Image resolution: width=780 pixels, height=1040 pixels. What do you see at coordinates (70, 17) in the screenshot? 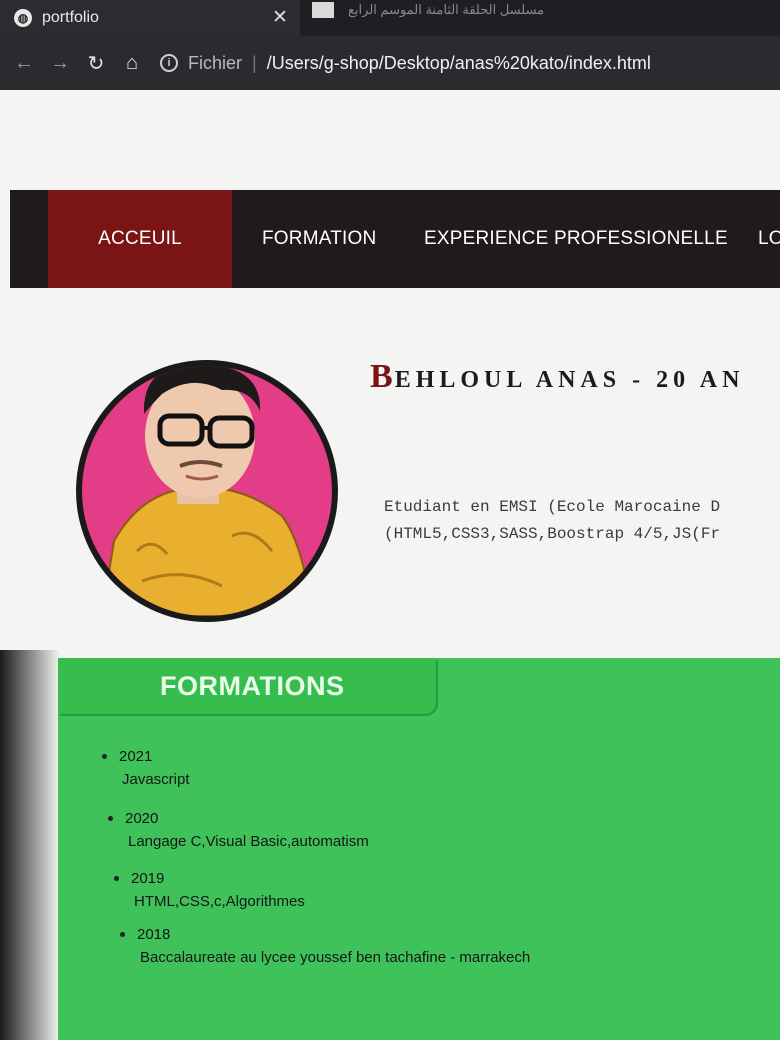
I see `tab-title: portfolio` at bounding box center [70, 17].